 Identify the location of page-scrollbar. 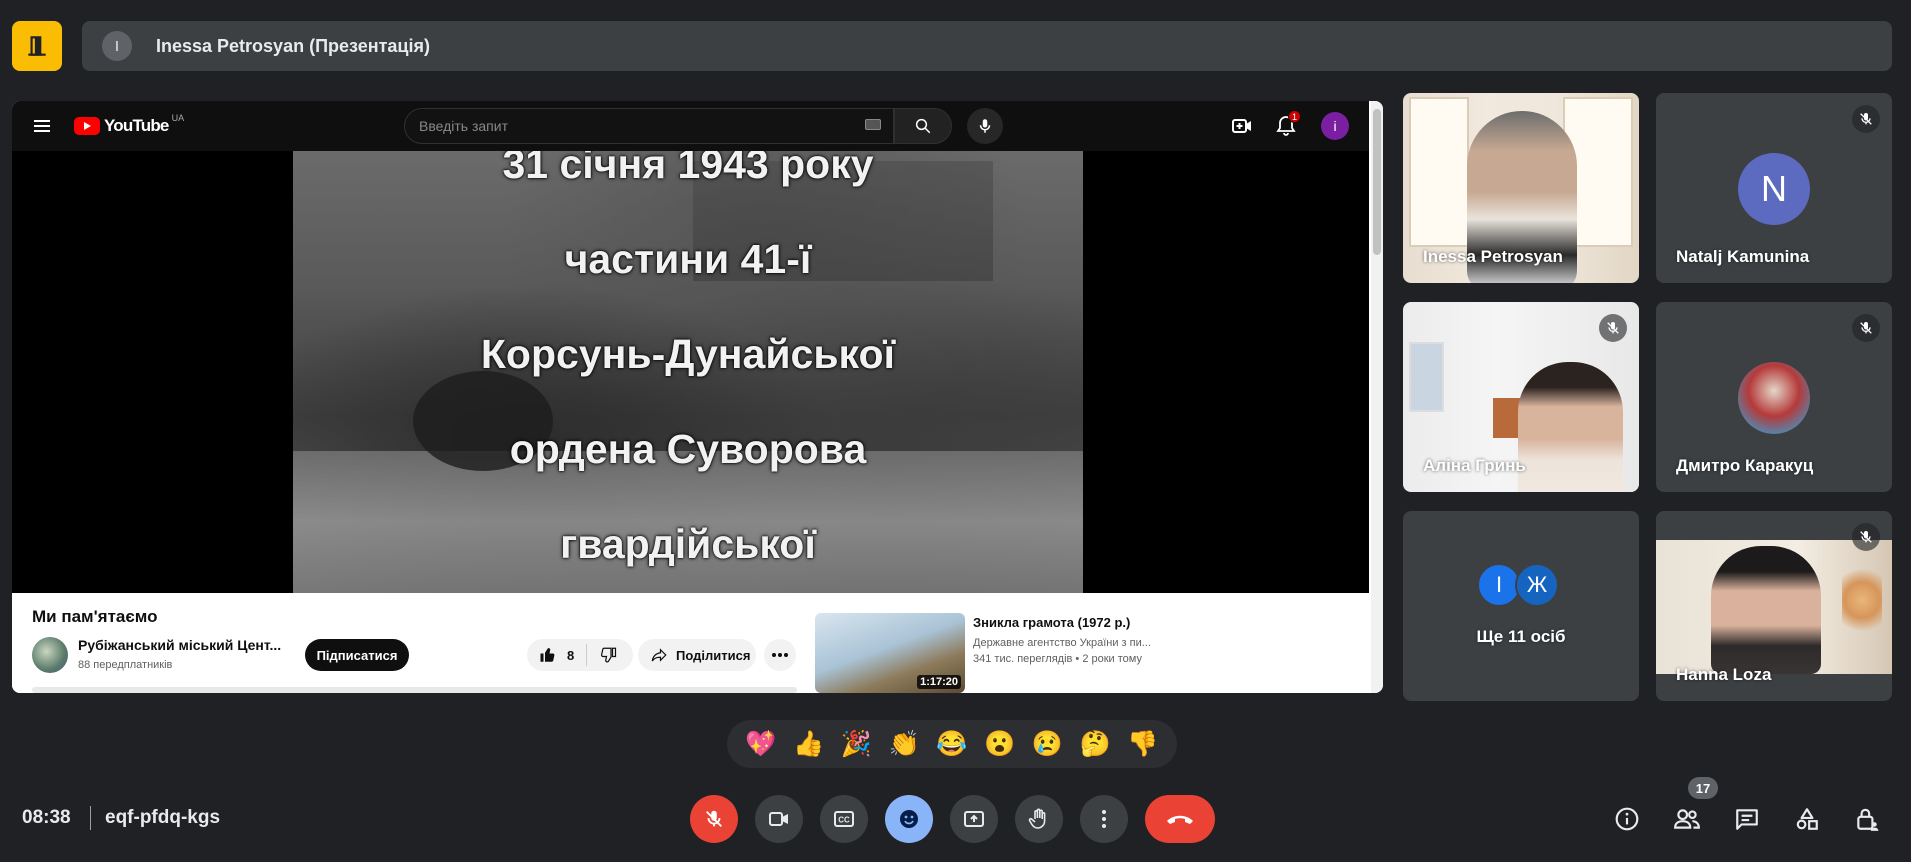
(1377, 397).